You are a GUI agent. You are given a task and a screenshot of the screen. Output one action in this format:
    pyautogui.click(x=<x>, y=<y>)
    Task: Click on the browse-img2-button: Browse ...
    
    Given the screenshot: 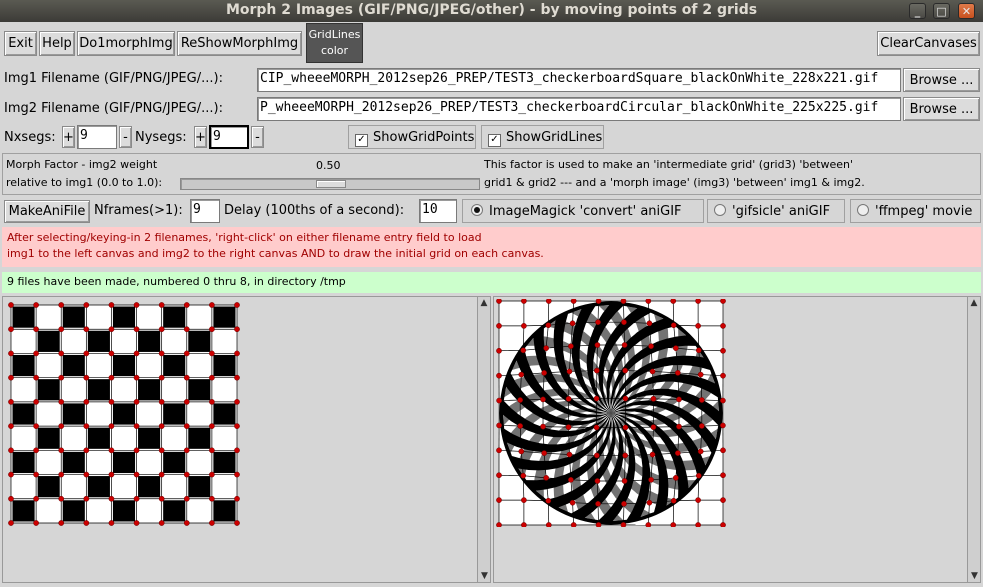 What is the action you would take?
    pyautogui.click(x=941, y=109)
    